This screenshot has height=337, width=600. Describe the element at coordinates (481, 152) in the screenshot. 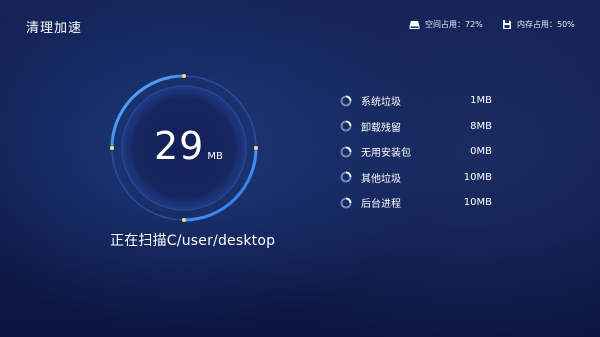

I see `item-size: 0MB` at that location.